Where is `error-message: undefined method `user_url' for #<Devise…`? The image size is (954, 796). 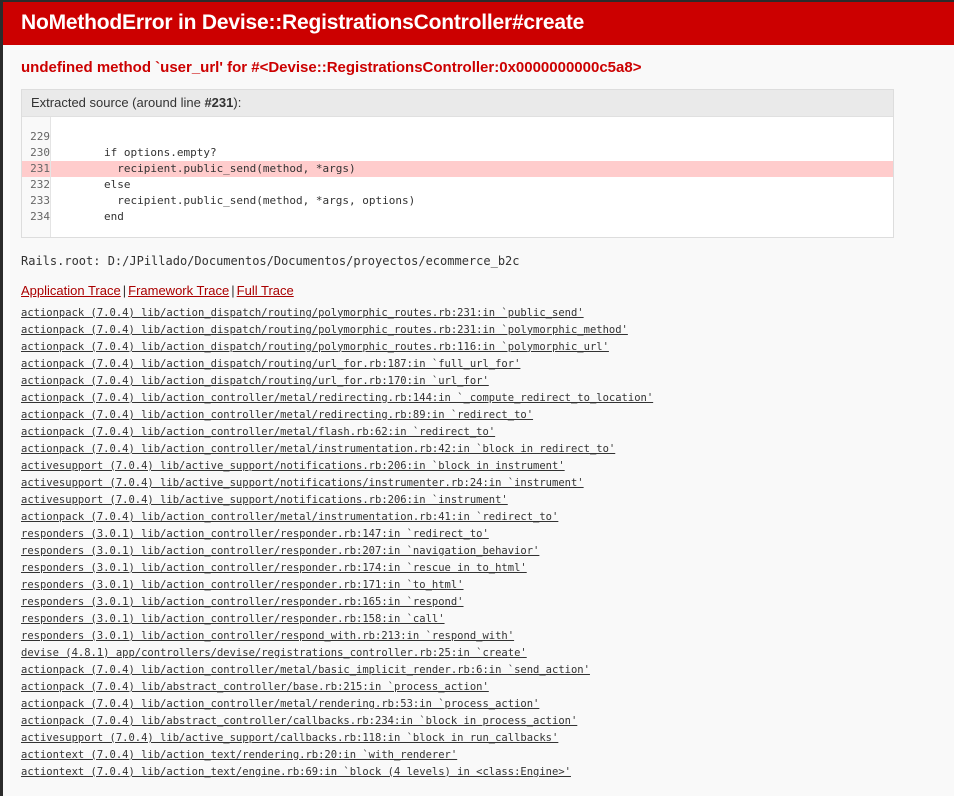
error-message: undefined method `user_url' for #<Devise… is located at coordinates (331, 68).